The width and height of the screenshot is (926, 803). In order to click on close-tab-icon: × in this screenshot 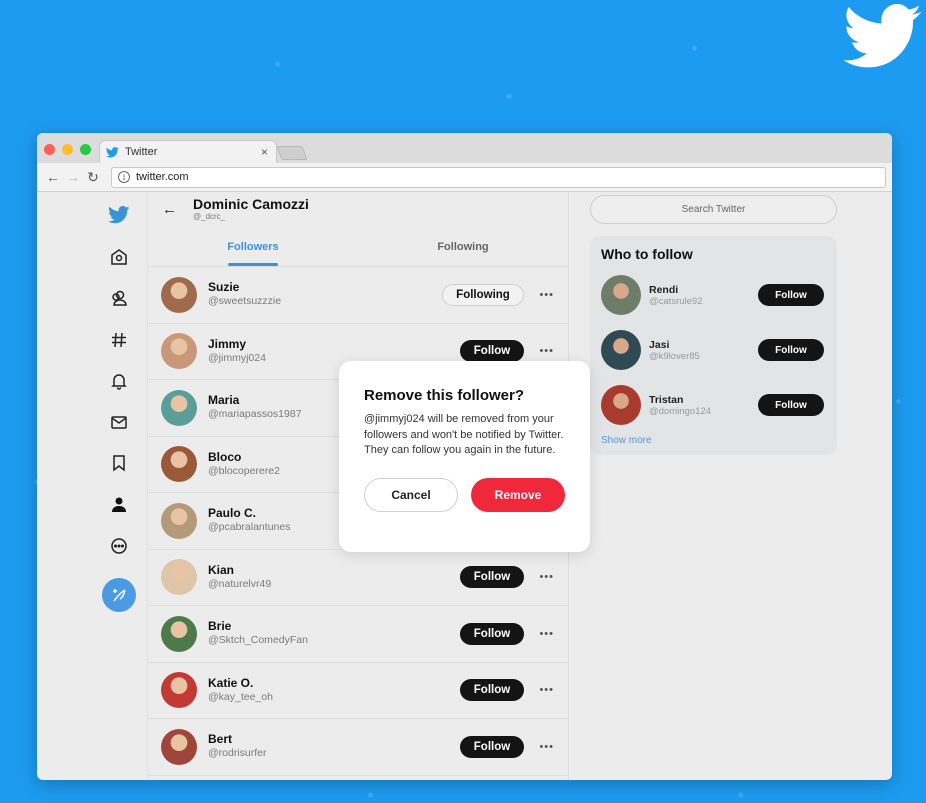, I will do `click(264, 152)`.